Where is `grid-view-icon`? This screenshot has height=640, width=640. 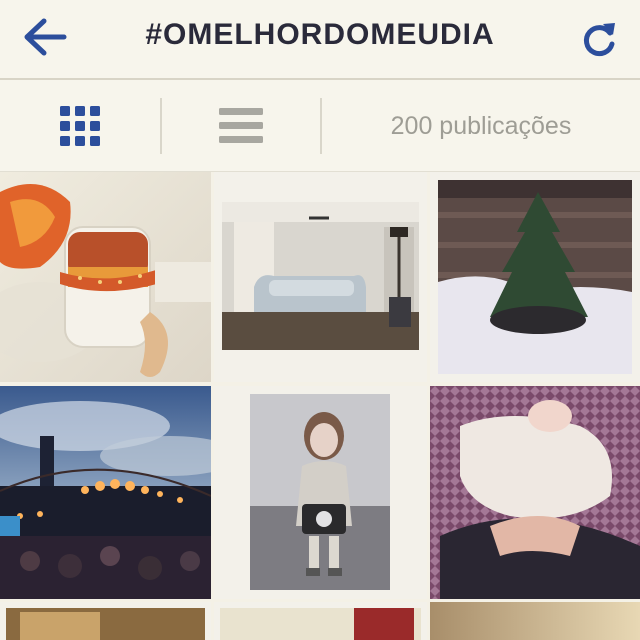
grid-view-icon is located at coordinates (80, 126).